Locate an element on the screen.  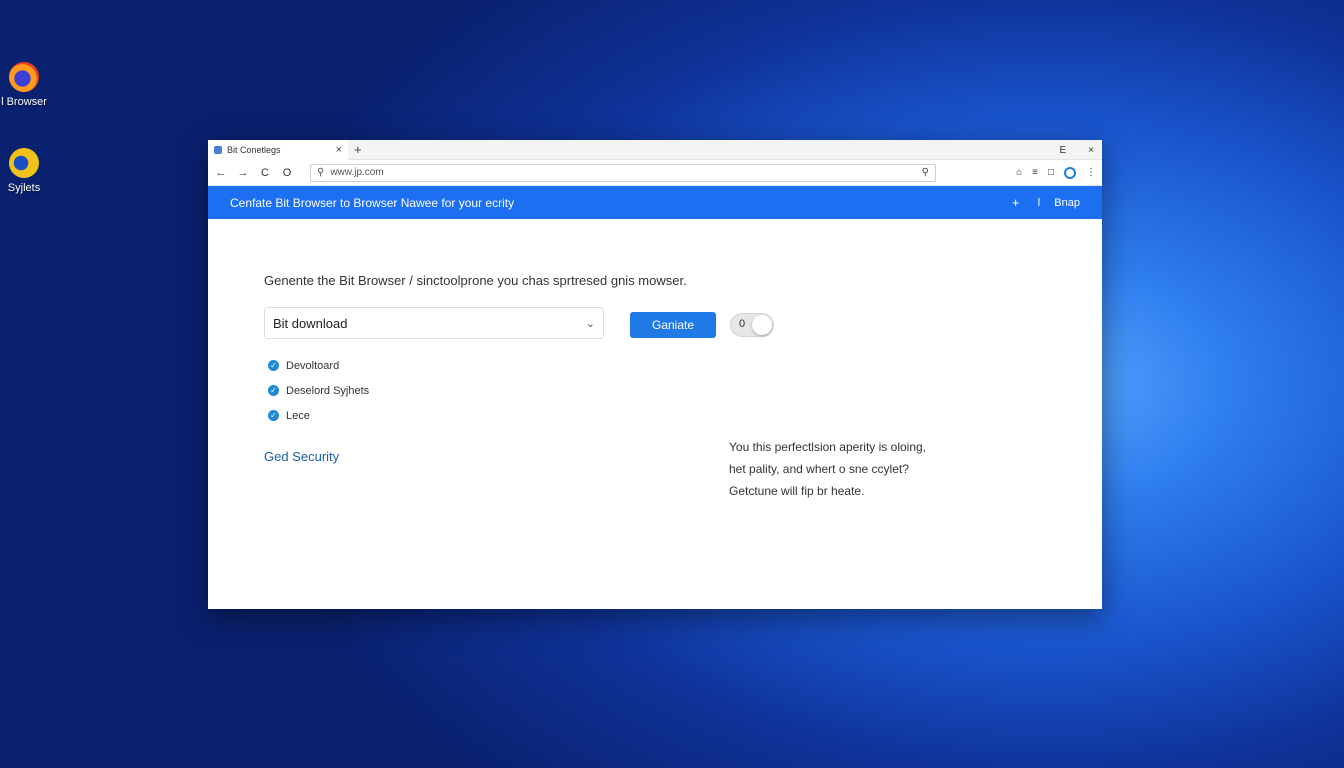
lock-icon: ⚲ is located at coordinates (925, 172).